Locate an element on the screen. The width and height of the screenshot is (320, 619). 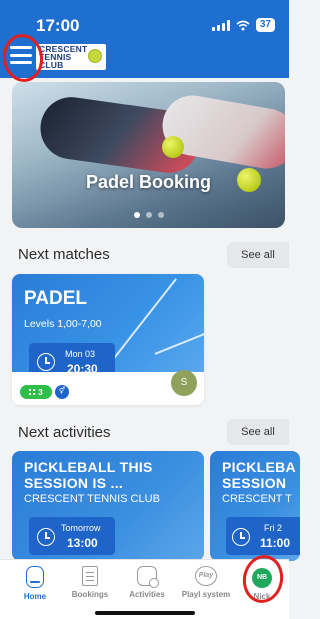
carousel-dots is located at coordinates (148, 215).